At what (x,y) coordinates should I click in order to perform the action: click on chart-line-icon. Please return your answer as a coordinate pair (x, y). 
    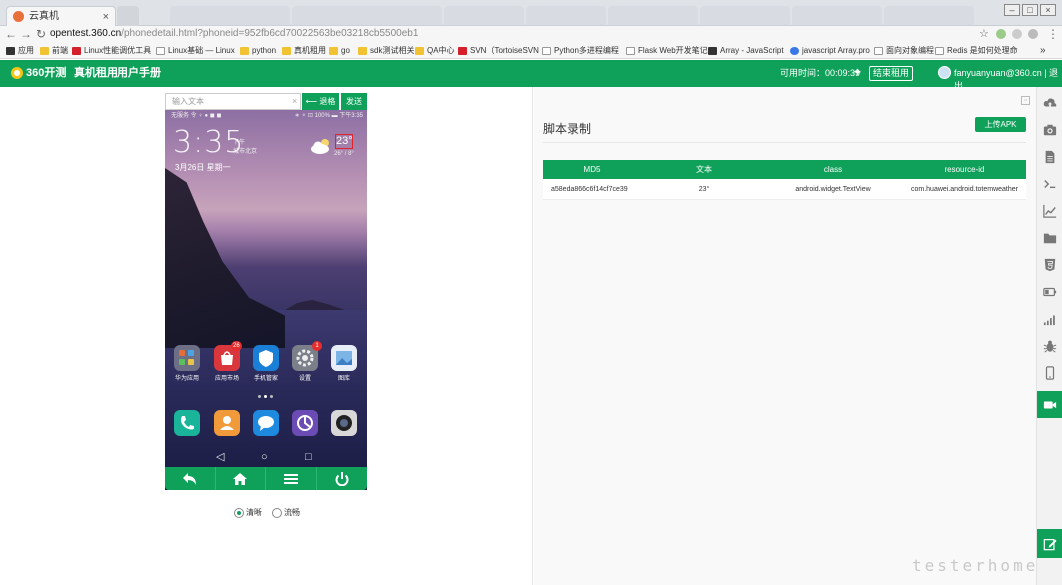
    Looking at the image, I should click on (1049, 210).